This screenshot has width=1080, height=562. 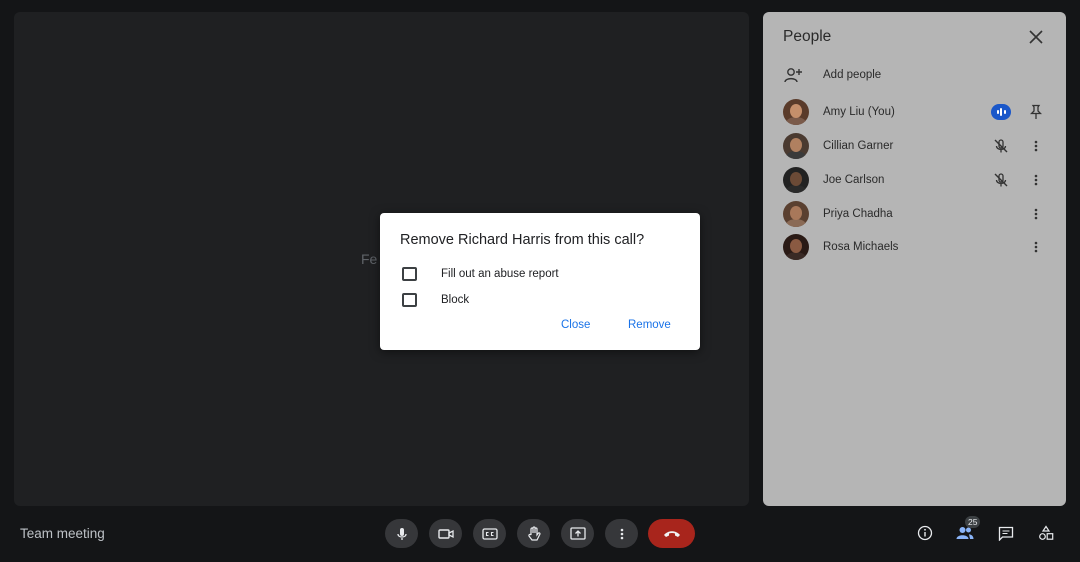 I want to click on panel-title: People, so click(x=807, y=36).